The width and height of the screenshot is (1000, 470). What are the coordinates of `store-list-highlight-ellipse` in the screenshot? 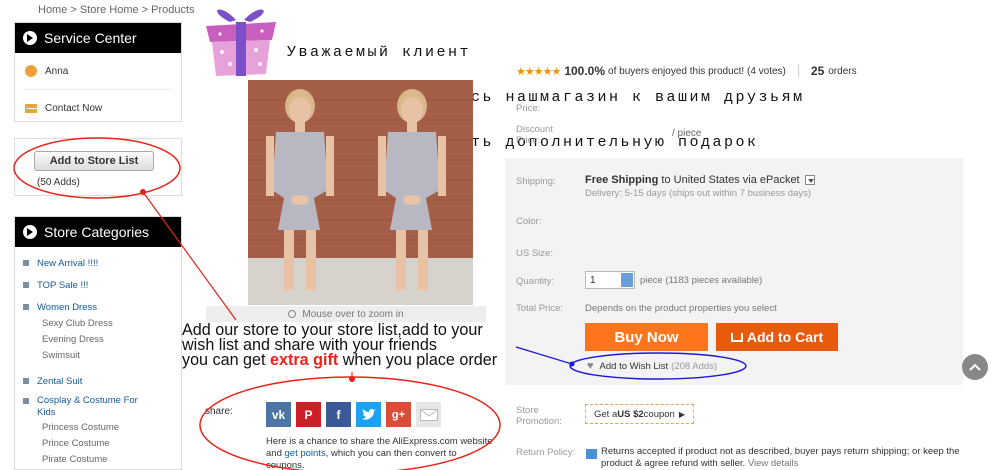 It's located at (97, 168).